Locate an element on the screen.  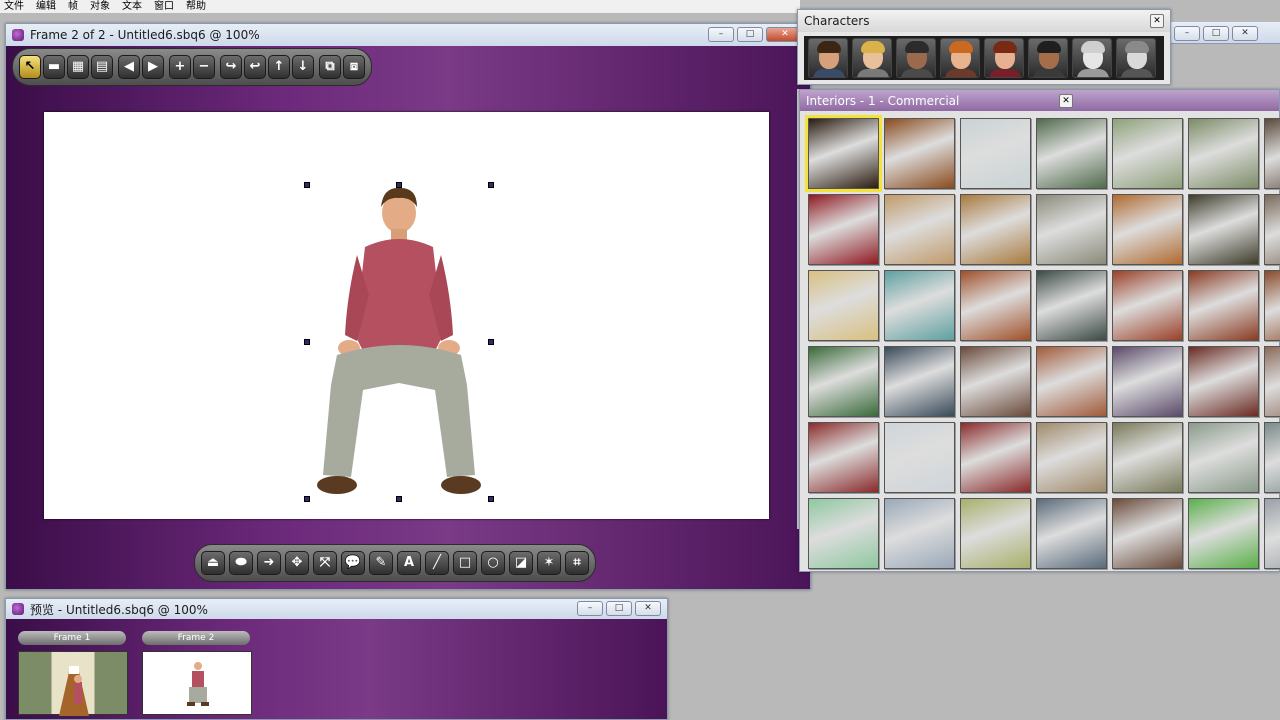
preview-maximize-button: □ is located at coordinates (619, 608).